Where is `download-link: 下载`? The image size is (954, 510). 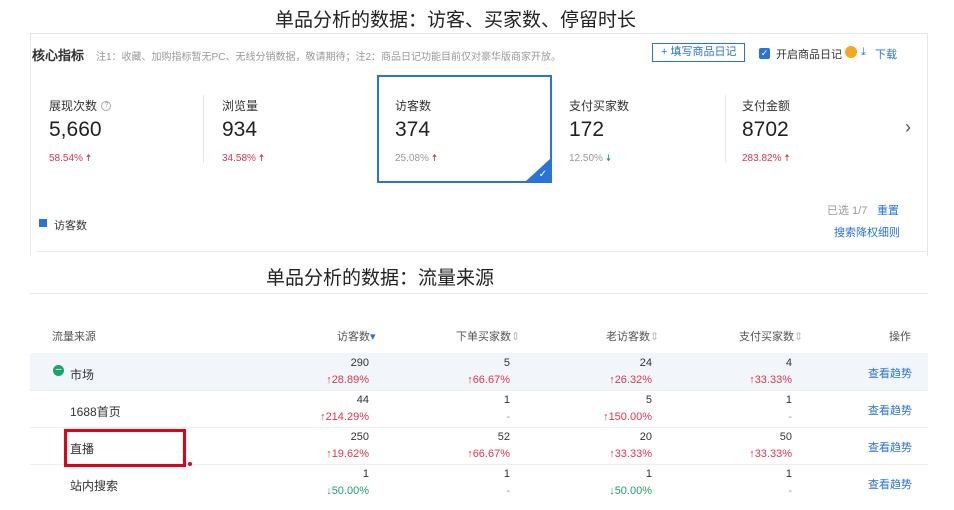
download-link: 下载 is located at coordinates (886, 54).